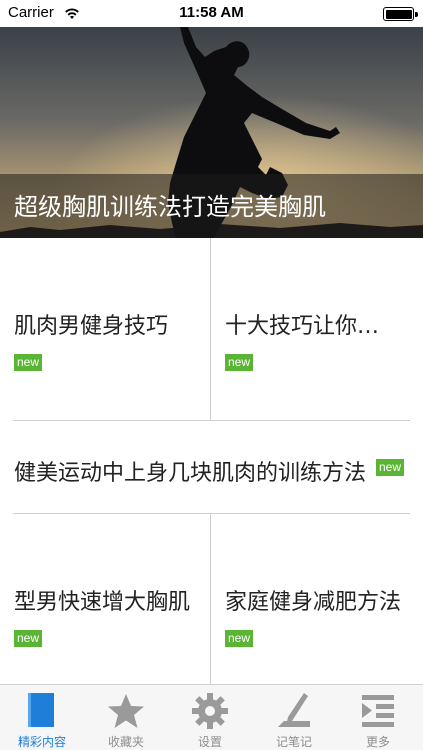 Image resolution: width=423 pixels, height=750 pixels. What do you see at coordinates (209, 742) in the screenshot?
I see `tab-label: 设置` at bounding box center [209, 742].